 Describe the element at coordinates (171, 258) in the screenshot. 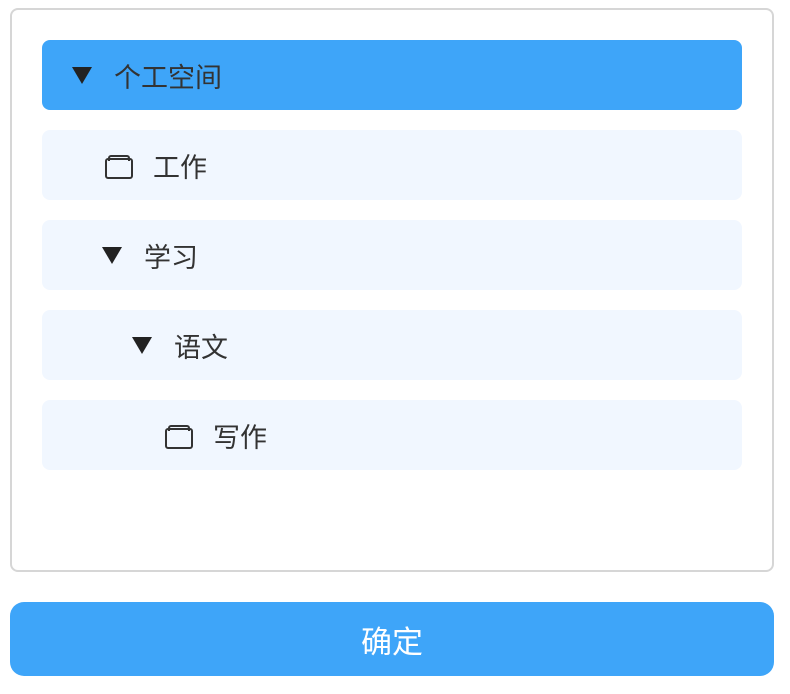

I see `tree-node-label: 学习` at that location.